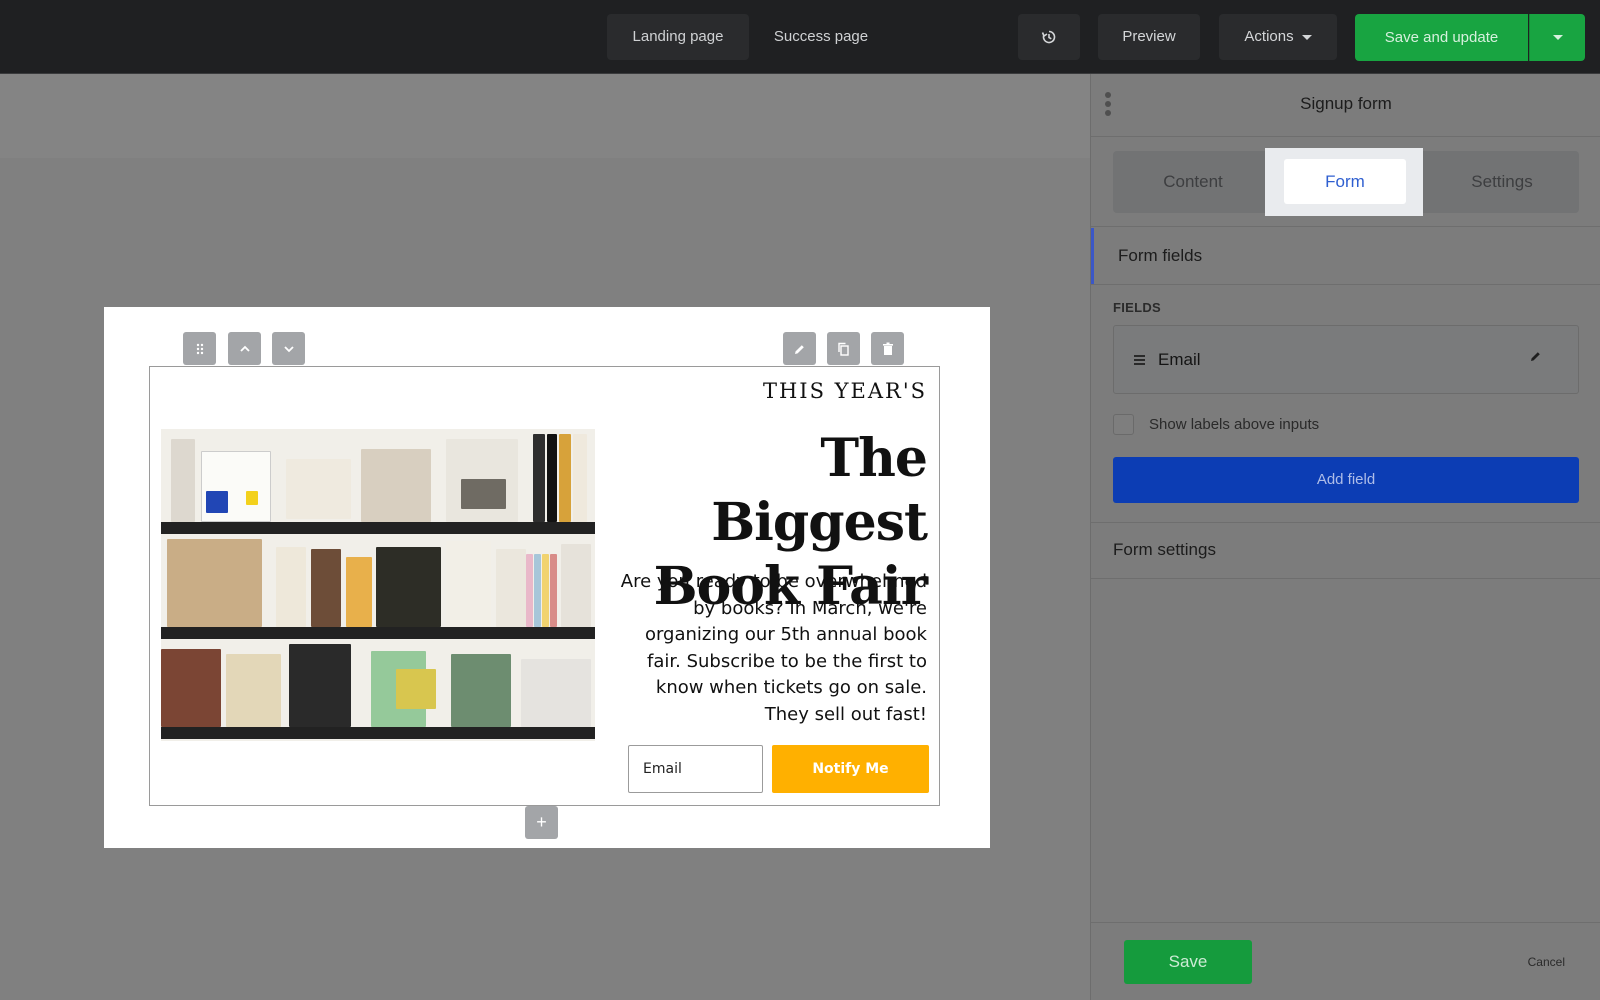  Describe the element at coordinates (1345, 550) in the screenshot. I see `form-settings-section: Form settings` at that location.